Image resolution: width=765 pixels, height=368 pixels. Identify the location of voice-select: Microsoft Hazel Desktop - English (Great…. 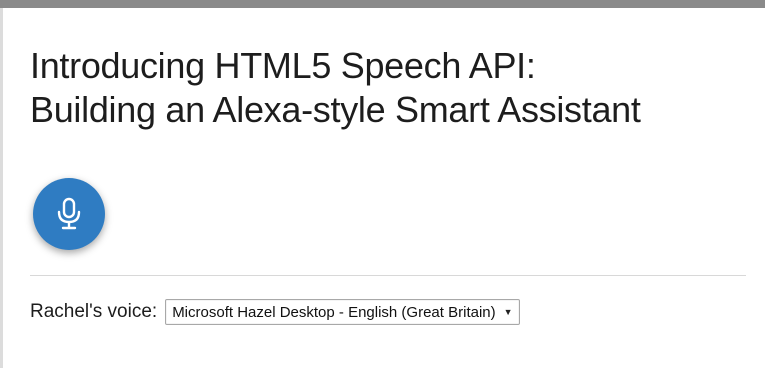
(342, 312).